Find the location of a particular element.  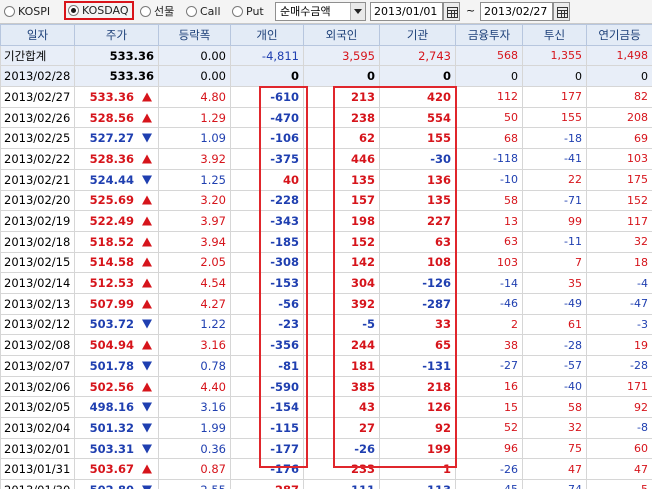

col-header-change: 등락폭 is located at coordinates (194, 35).